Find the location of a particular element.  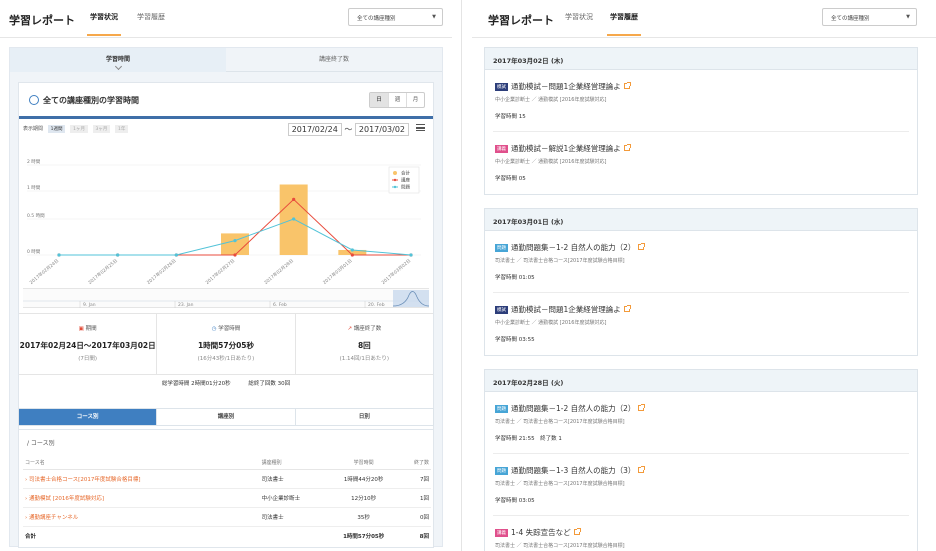

x-tick-label: 2017年02月27日 is located at coordinates (220, 271).